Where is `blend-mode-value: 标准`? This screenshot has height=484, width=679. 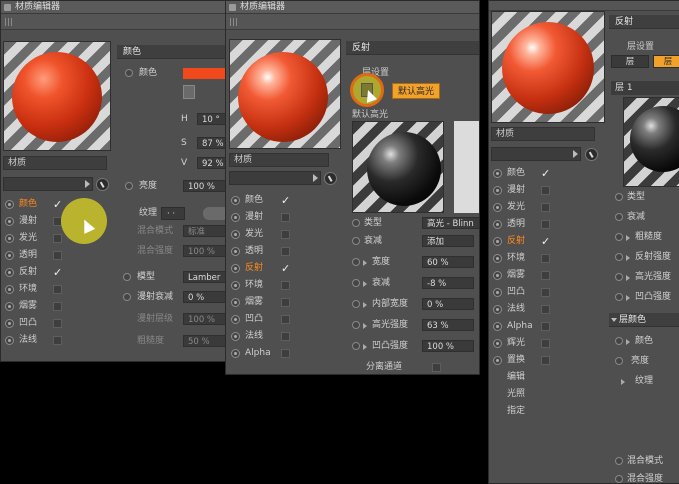
blend-mode-value: 标准 is located at coordinates (205, 231).